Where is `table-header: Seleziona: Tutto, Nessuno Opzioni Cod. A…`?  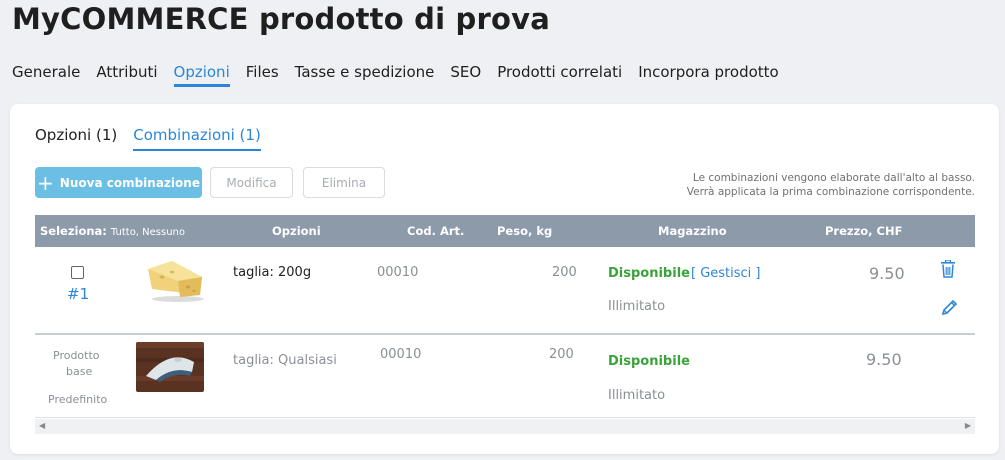
table-header: Seleziona: Tutto, Nessuno Opzioni Cod. A… is located at coordinates (505, 231).